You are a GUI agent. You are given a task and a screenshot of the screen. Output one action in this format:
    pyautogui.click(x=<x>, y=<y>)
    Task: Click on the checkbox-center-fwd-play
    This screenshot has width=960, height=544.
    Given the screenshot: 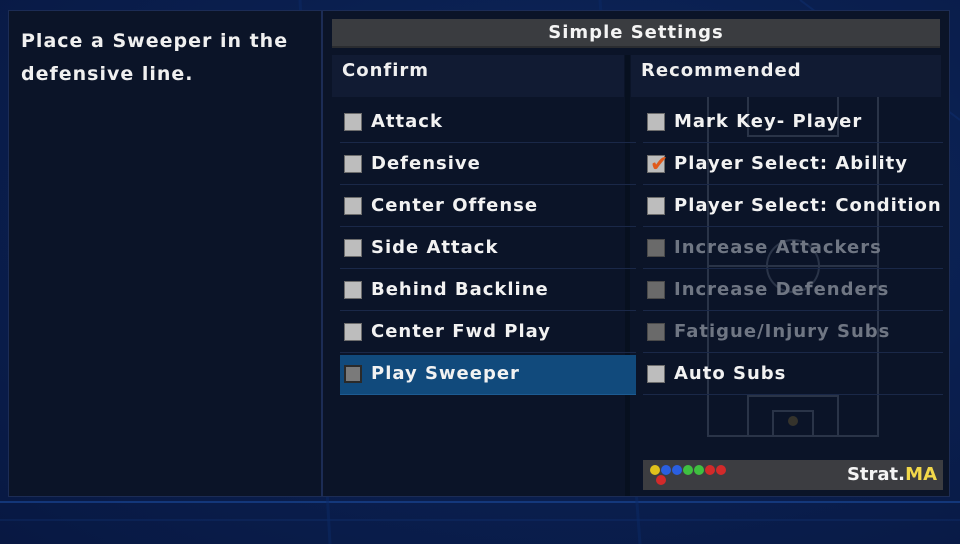 What is the action you would take?
    pyautogui.click(x=353, y=332)
    